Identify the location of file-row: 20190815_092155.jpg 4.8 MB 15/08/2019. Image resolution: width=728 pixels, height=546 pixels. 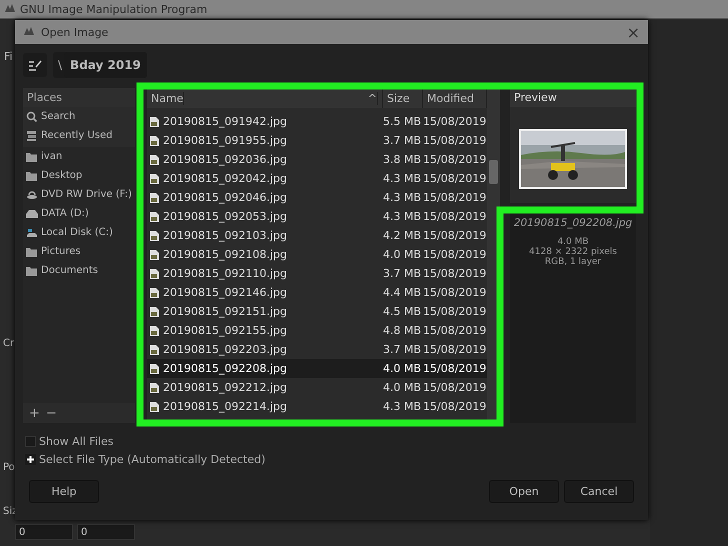
(317, 330).